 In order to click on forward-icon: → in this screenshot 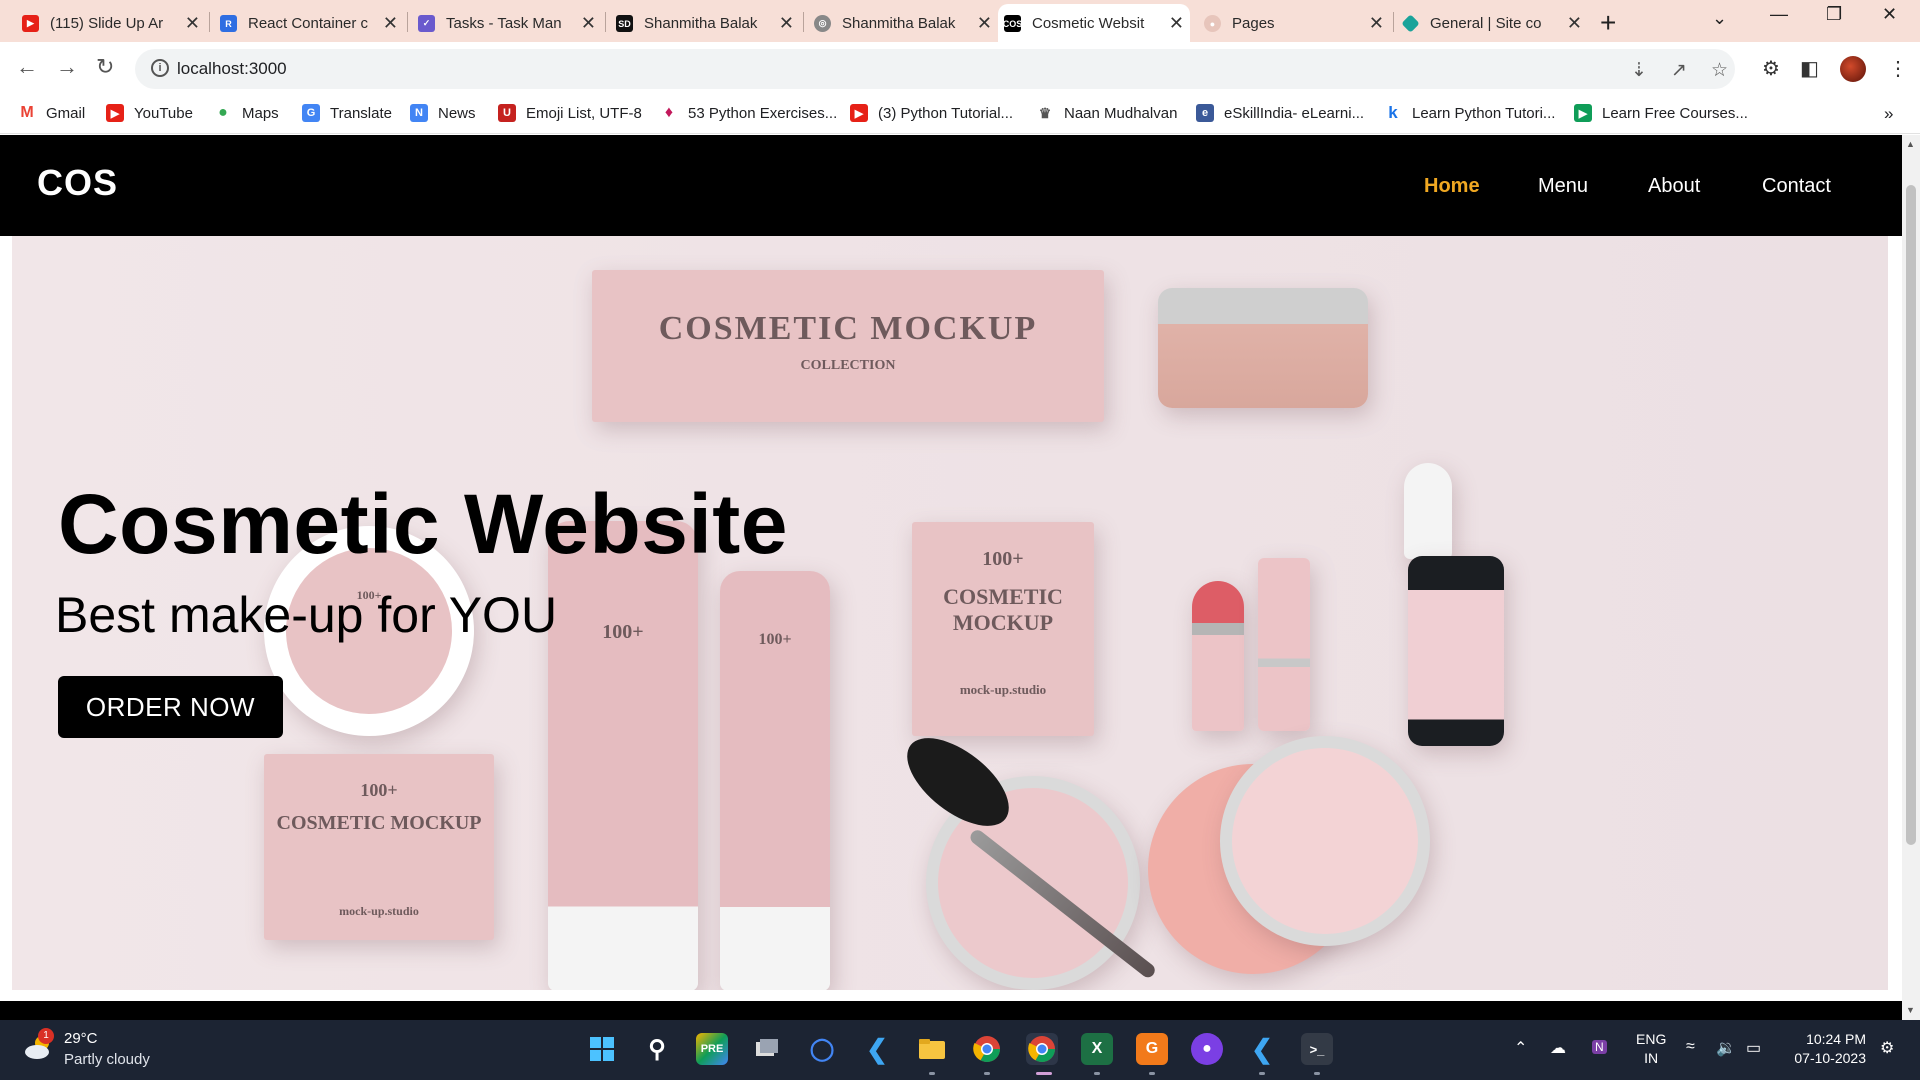, I will do `click(67, 67)`.